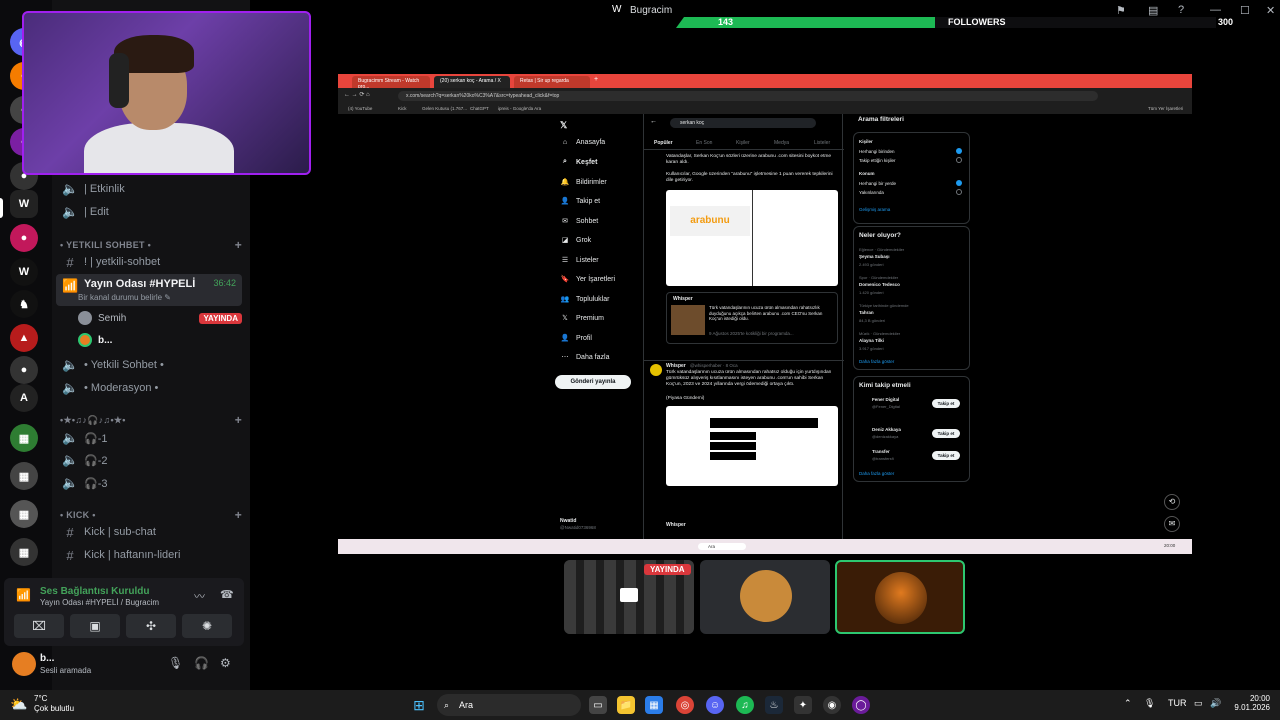  Describe the element at coordinates (149, 483) in the screenshot. I see `voice-channel-music-3: 🔈 🎧-3` at that location.